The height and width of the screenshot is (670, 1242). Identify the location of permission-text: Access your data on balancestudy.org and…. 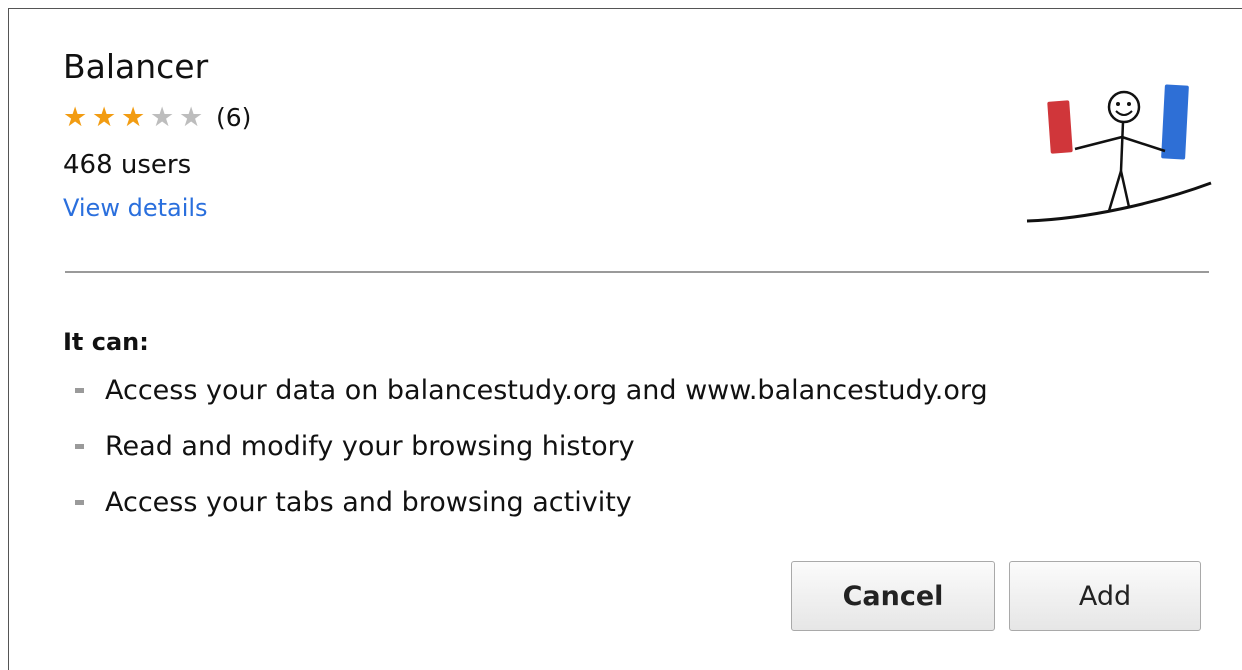
(546, 390).